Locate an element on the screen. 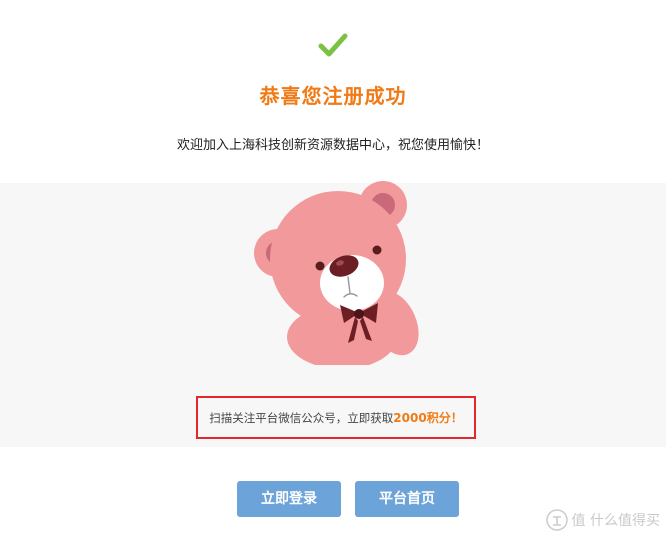 The width and height of the screenshot is (666, 539). watermark: 值 什么值得买 is located at coordinates (602, 520).